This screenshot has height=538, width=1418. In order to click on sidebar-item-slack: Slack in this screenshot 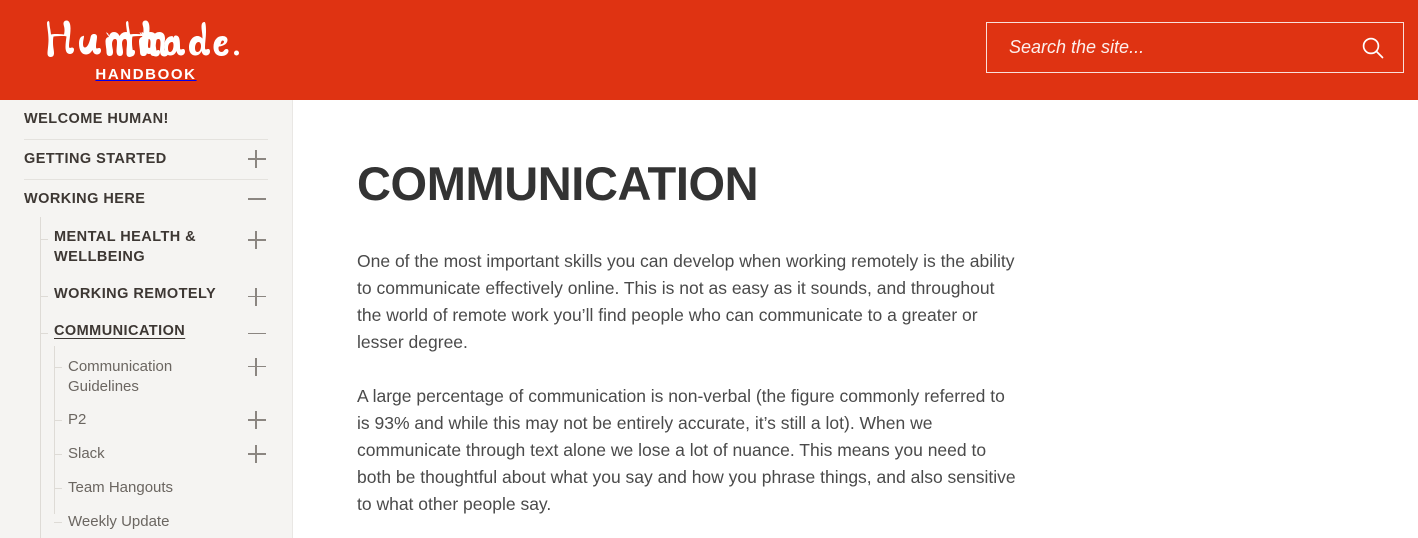, I will do `click(161, 454)`.